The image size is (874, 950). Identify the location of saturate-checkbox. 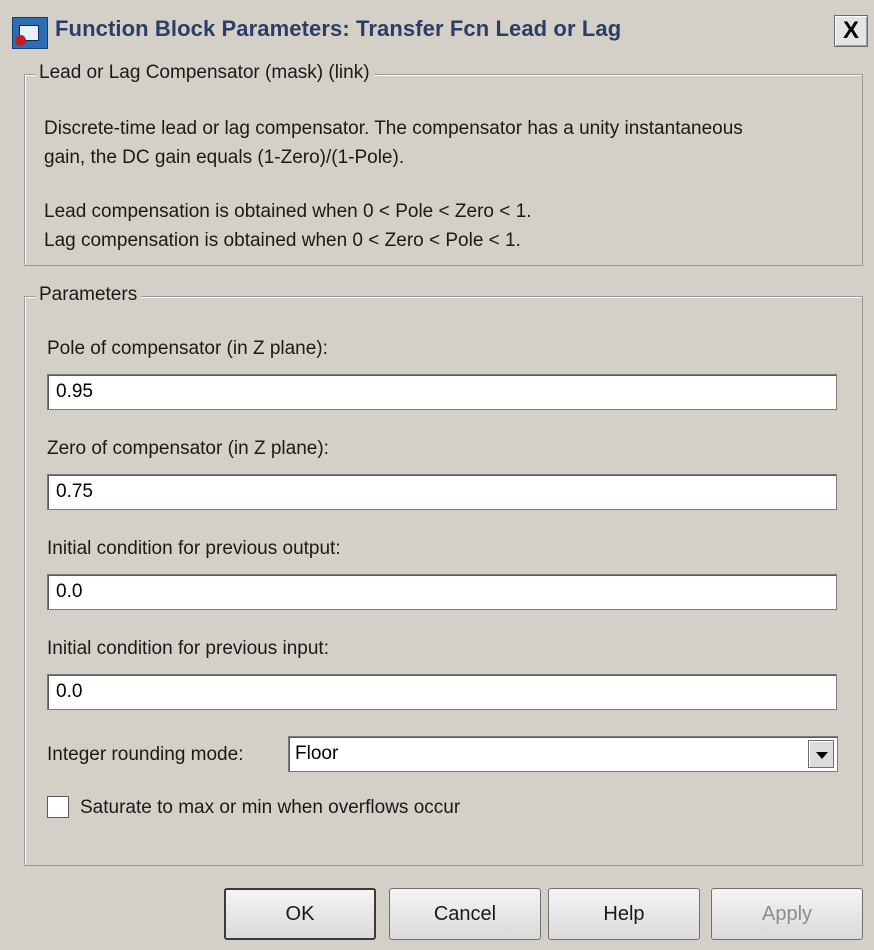
(58, 807).